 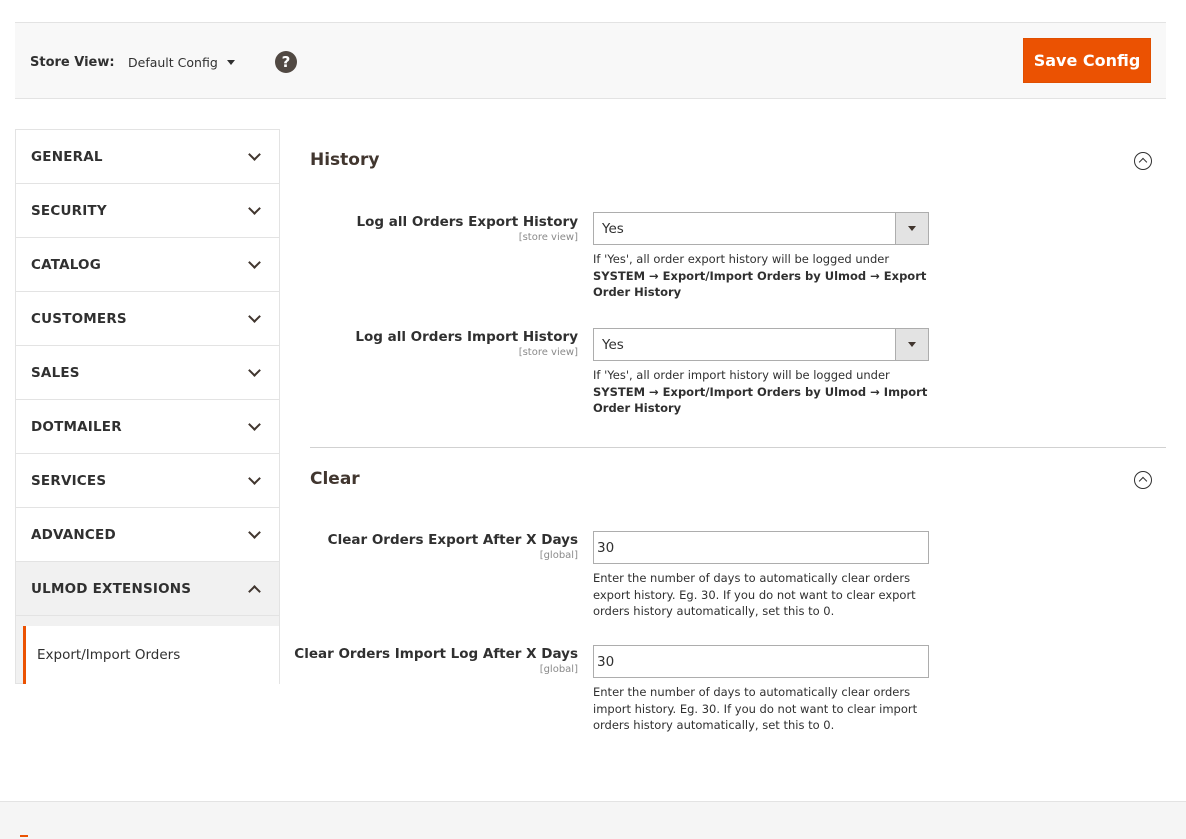 What do you see at coordinates (467, 222) in the screenshot?
I see `log-export-history-label: Log all Orders Export History` at bounding box center [467, 222].